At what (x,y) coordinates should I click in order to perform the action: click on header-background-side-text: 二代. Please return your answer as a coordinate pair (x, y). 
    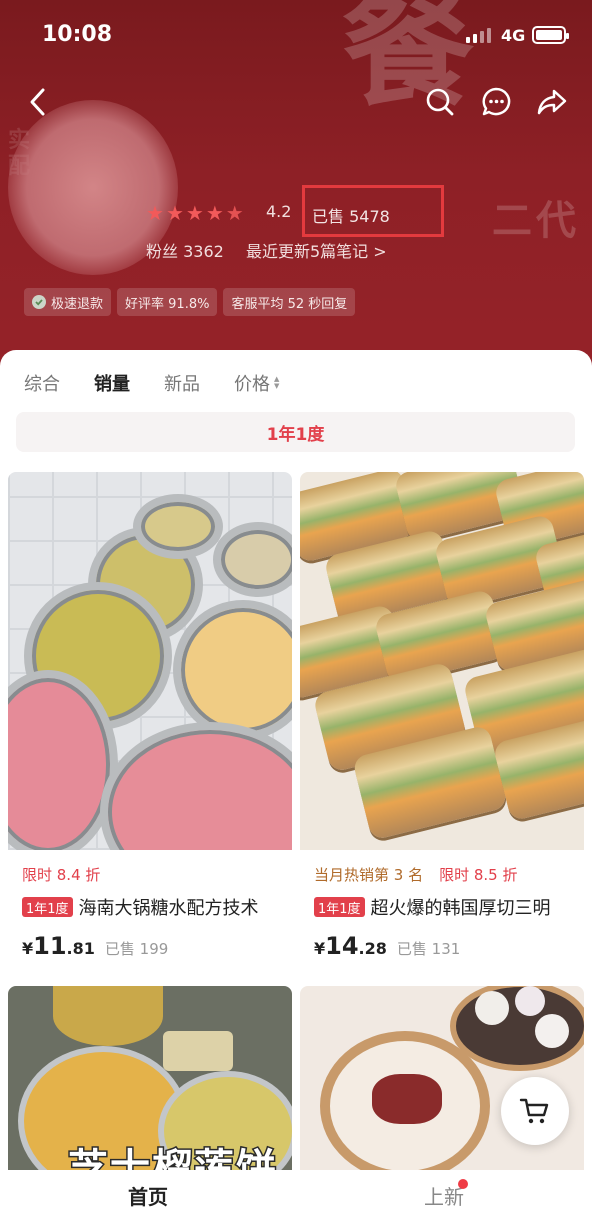
    Looking at the image, I should click on (536, 221).